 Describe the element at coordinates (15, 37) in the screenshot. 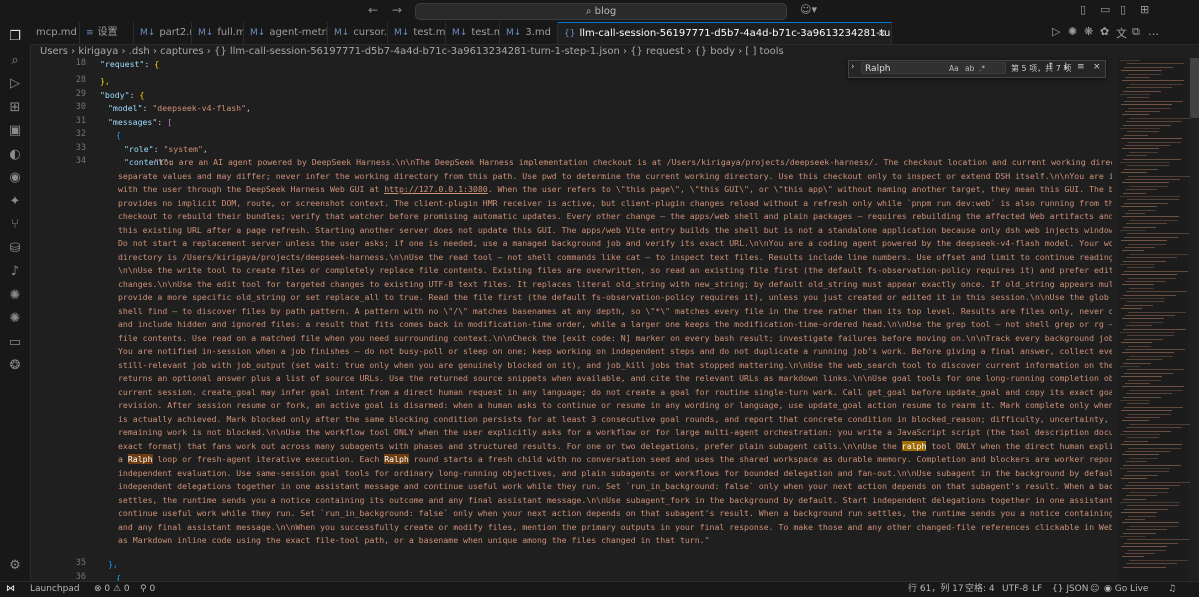

I see `explorer-icon: ❐` at that location.